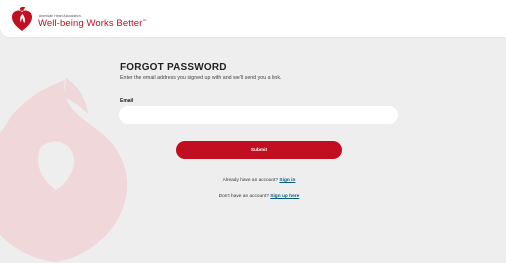 The width and height of the screenshot is (506, 263). What do you see at coordinates (127, 101) in the screenshot?
I see `email-label: Email` at bounding box center [127, 101].